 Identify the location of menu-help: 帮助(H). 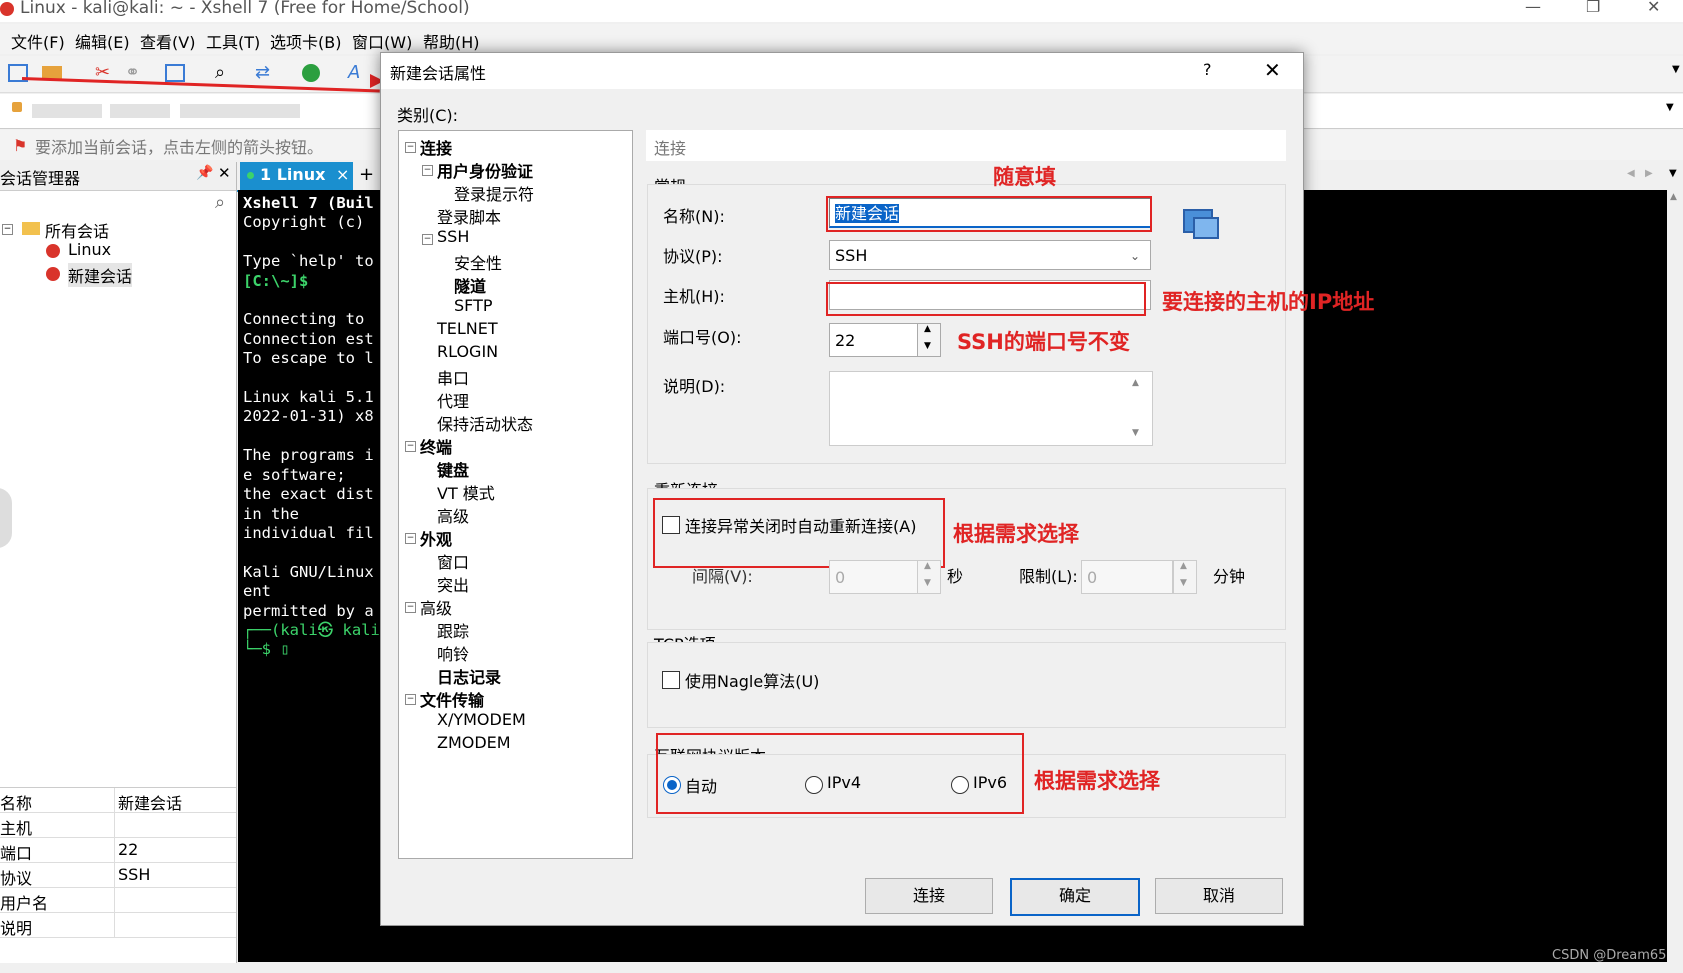
(451, 41).